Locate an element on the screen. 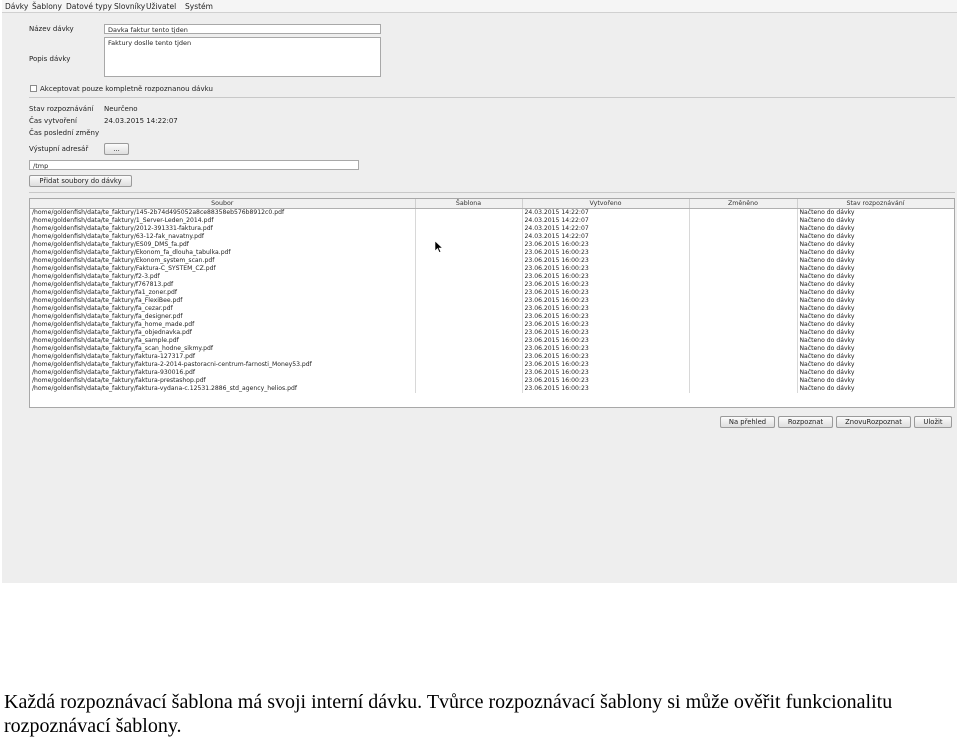 The image size is (960, 743). batch-description-textarea: Faktury doslle tento tjden is located at coordinates (242, 57).